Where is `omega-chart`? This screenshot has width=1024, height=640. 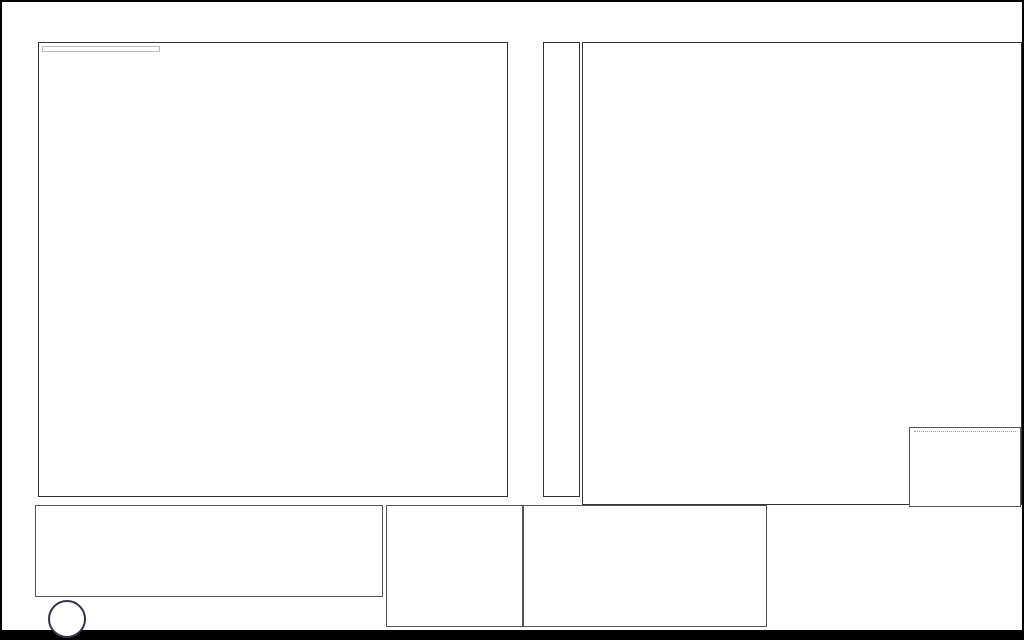
omega-chart is located at coordinates (561, 269).